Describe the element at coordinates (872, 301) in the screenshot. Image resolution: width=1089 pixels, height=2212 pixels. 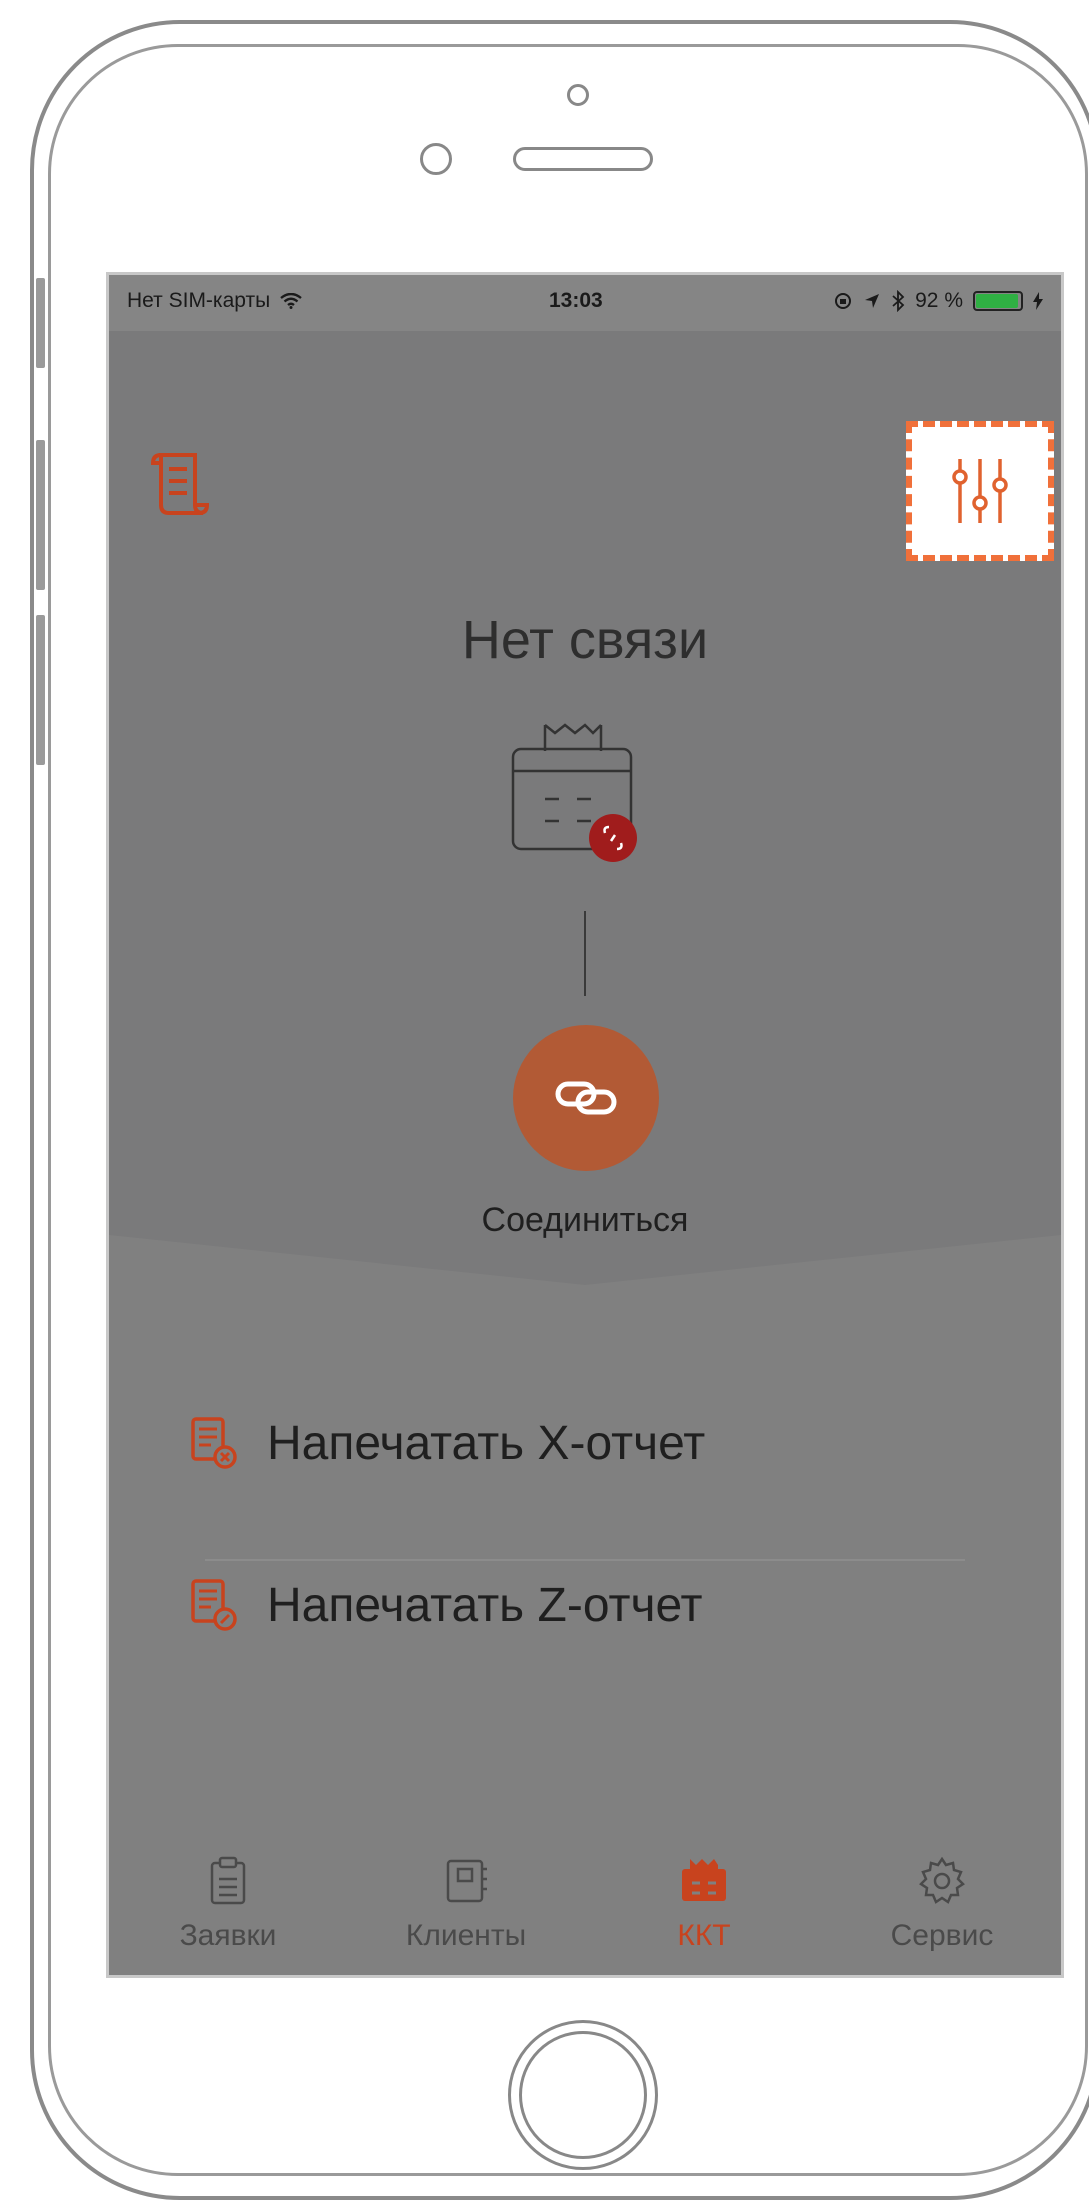
I see `location-icon` at that location.